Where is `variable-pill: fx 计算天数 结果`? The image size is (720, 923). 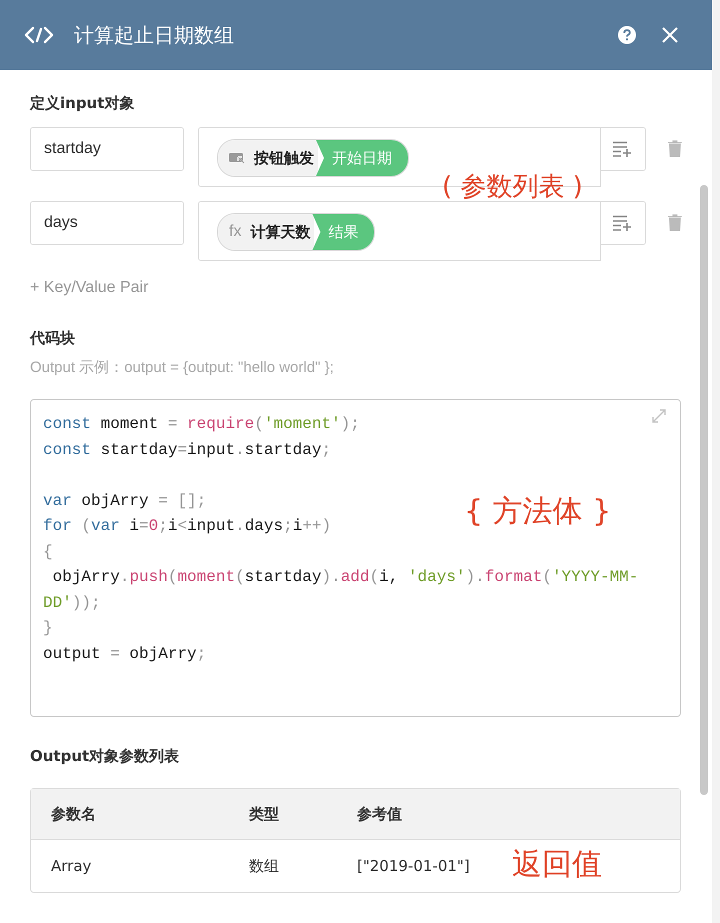
variable-pill: fx 计算天数 结果 is located at coordinates (296, 232).